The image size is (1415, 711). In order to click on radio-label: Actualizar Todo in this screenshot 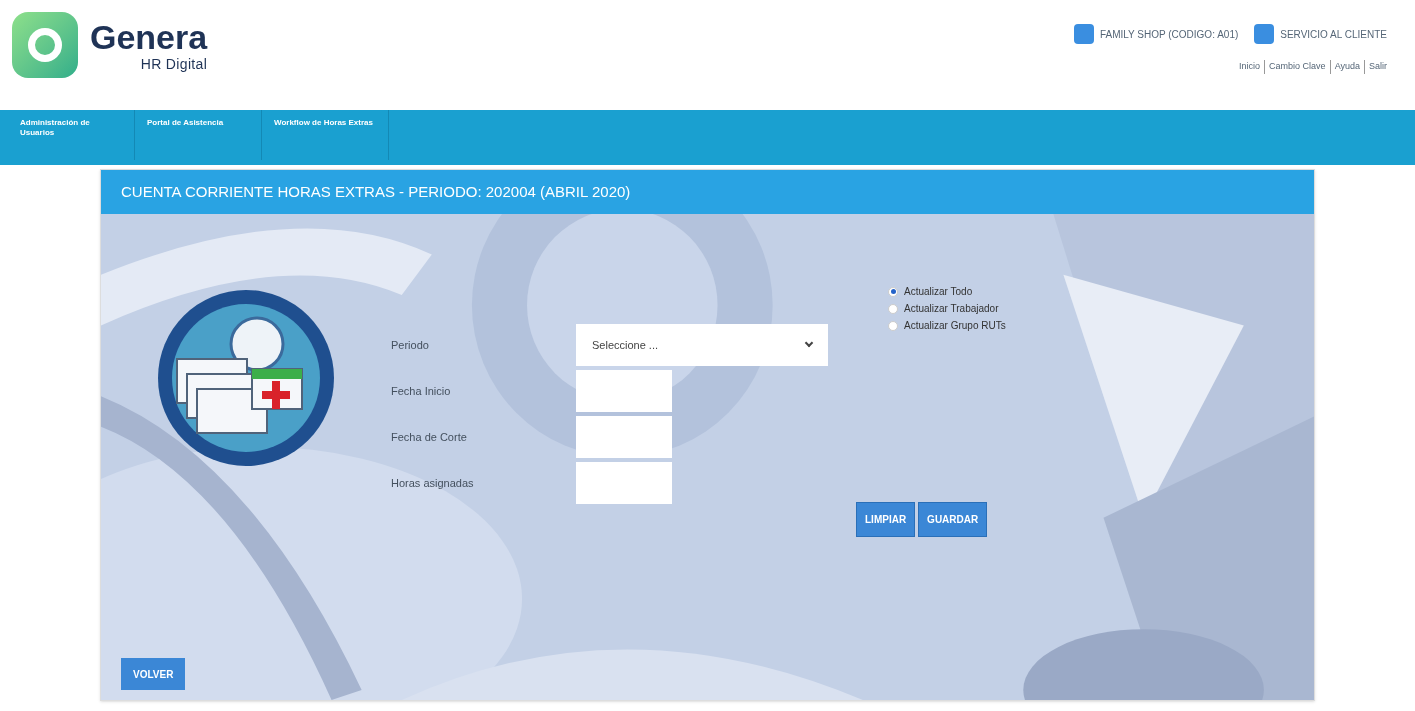, I will do `click(938, 292)`.